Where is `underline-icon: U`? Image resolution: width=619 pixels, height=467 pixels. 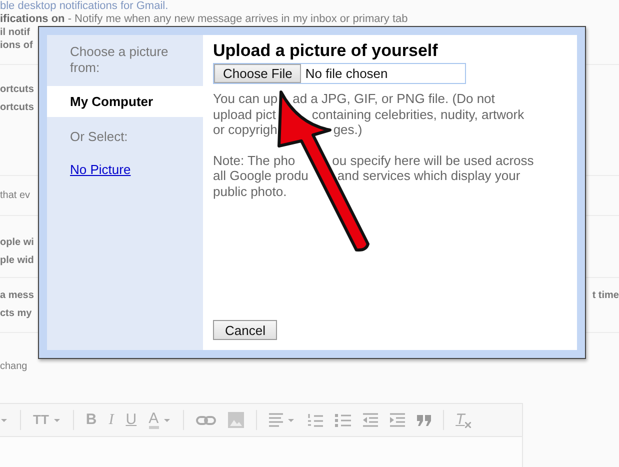
underline-icon: U is located at coordinates (131, 420).